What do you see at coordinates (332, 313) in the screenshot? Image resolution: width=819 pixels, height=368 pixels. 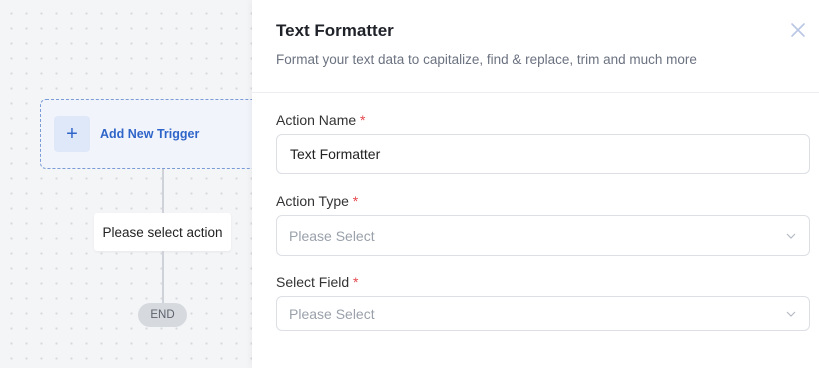 I see `select-field-placeholder: Please Select` at bounding box center [332, 313].